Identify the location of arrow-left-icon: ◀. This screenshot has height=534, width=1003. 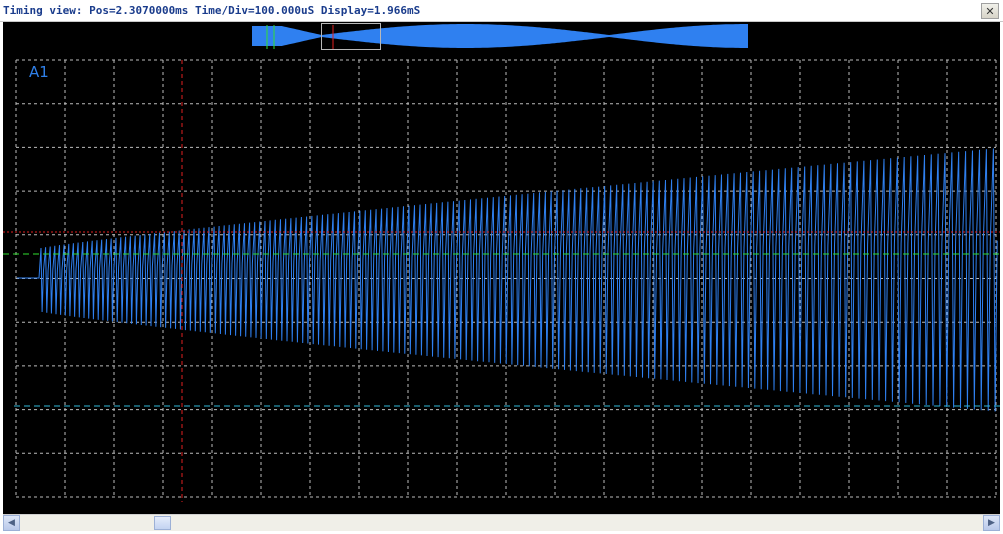
(11, 523).